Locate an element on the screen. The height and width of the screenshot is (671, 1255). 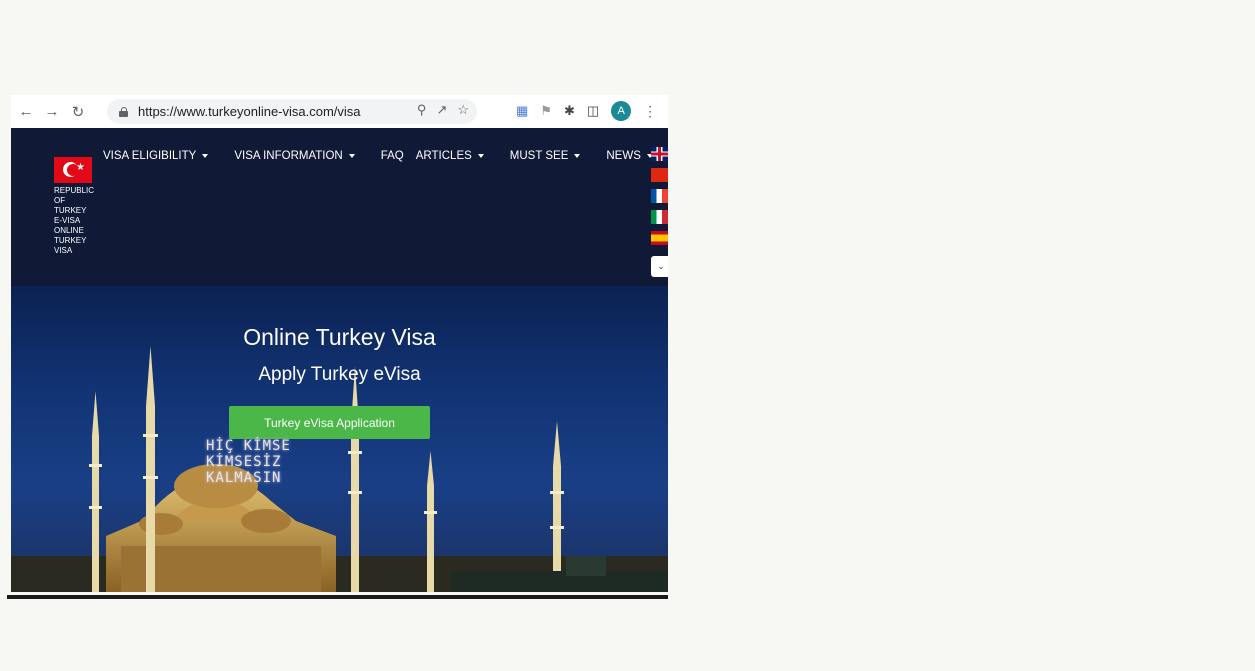
menu-label: VISA ELIGIBILITY is located at coordinates (150, 156).